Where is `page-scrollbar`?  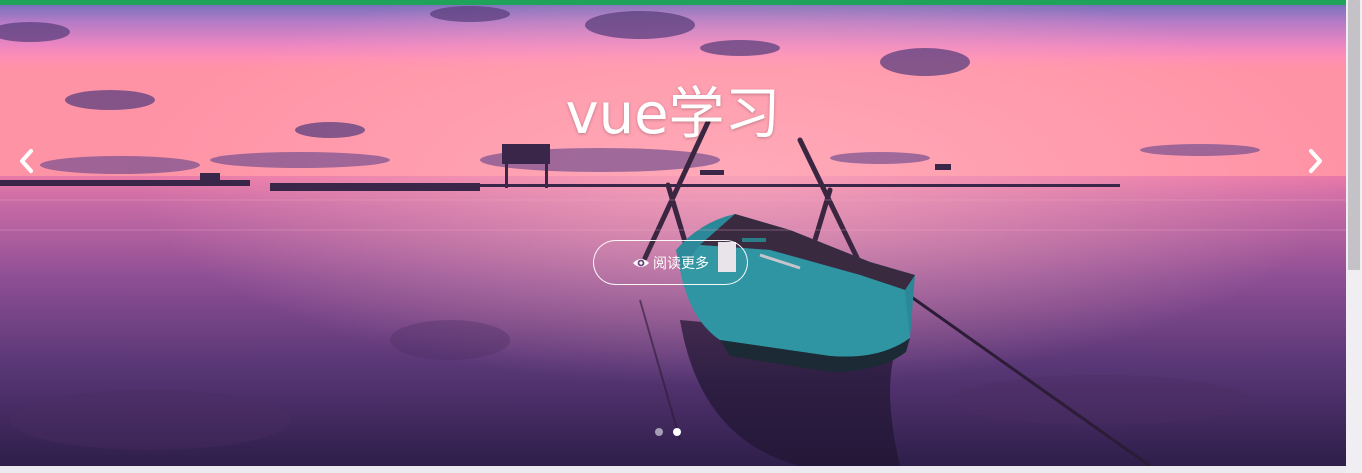 page-scrollbar is located at coordinates (1354, 236).